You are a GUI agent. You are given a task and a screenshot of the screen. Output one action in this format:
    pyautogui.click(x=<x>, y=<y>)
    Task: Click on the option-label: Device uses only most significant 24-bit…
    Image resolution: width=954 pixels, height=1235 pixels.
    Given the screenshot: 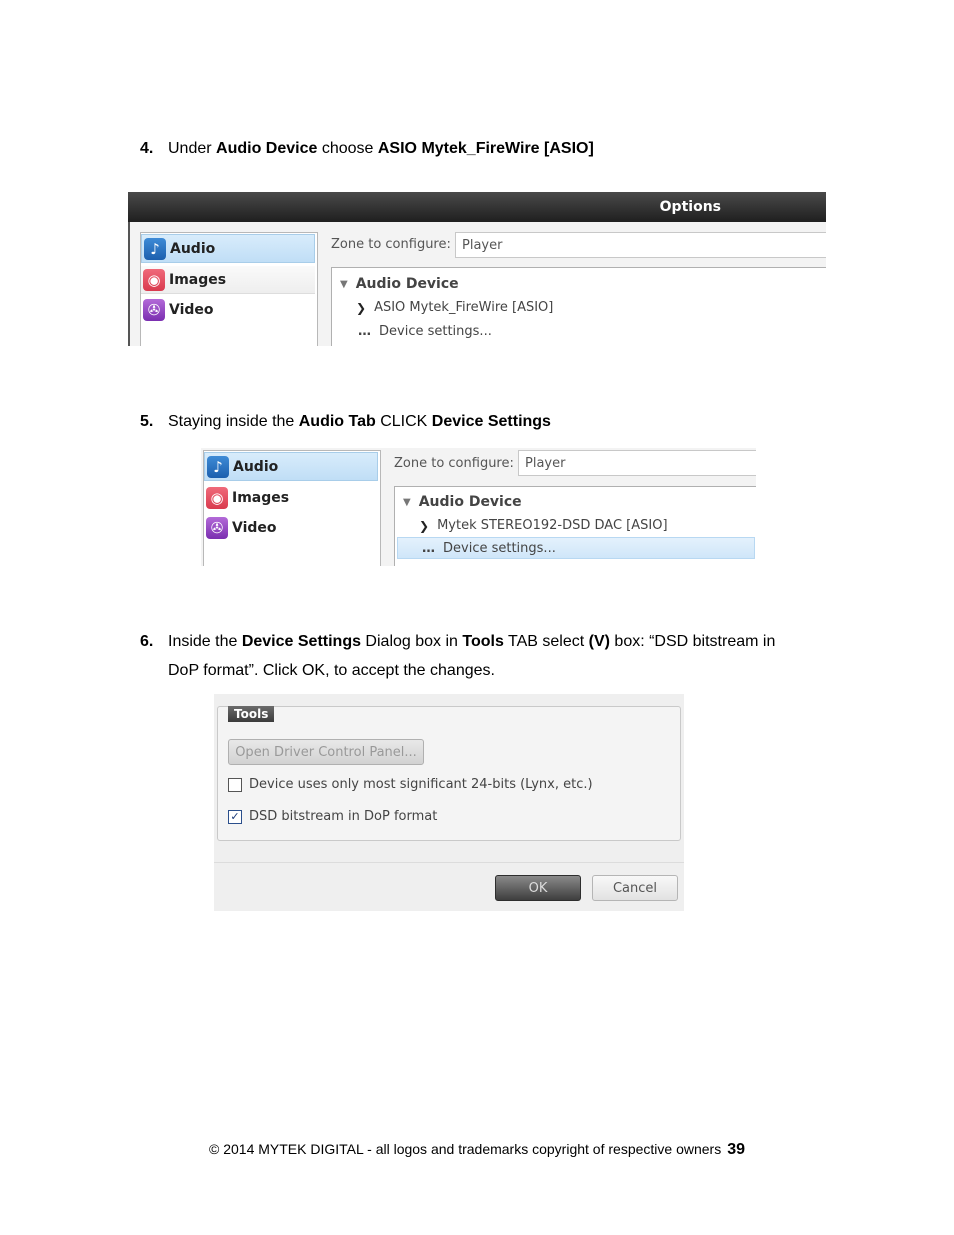 What is the action you would take?
    pyautogui.click(x=421, y=784)
    